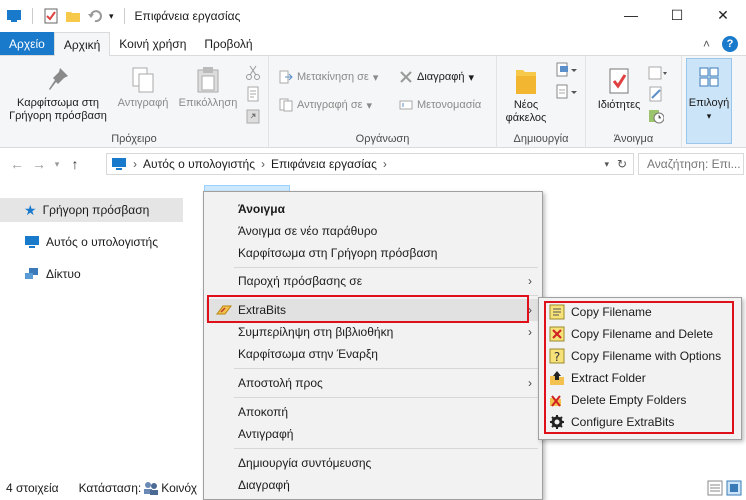 This screenshot has height=500, width=746. I want to click on delete-button: Διαγραφή ▾, so click(436, 77).